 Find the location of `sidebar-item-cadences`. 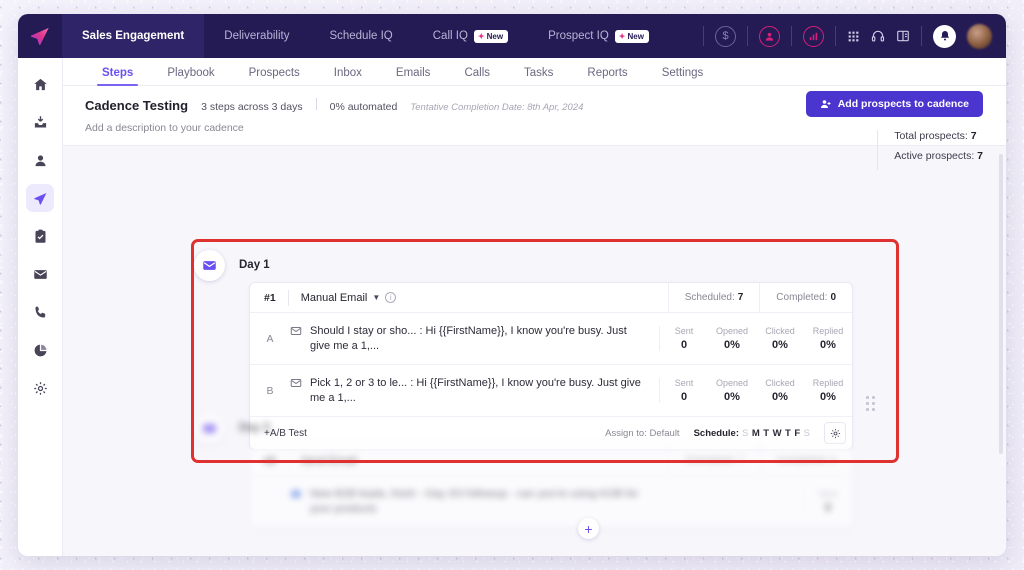

sidebar-item-cadences is located at coordinates (40, 198).